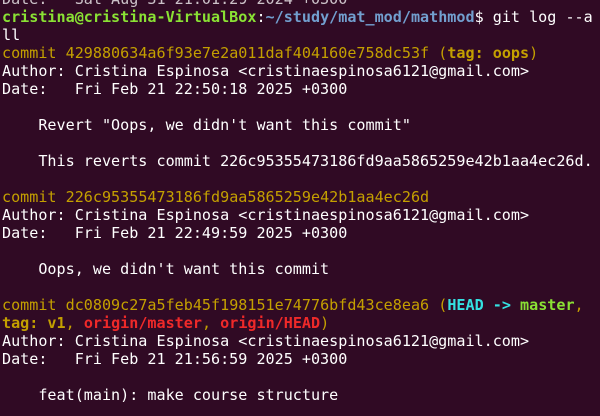 This screenshot has height=416, width=600. What do you see at coordinates (547, 305) in the screenshot?
I see `branch-ref: master` at bounding box center [547, 305].